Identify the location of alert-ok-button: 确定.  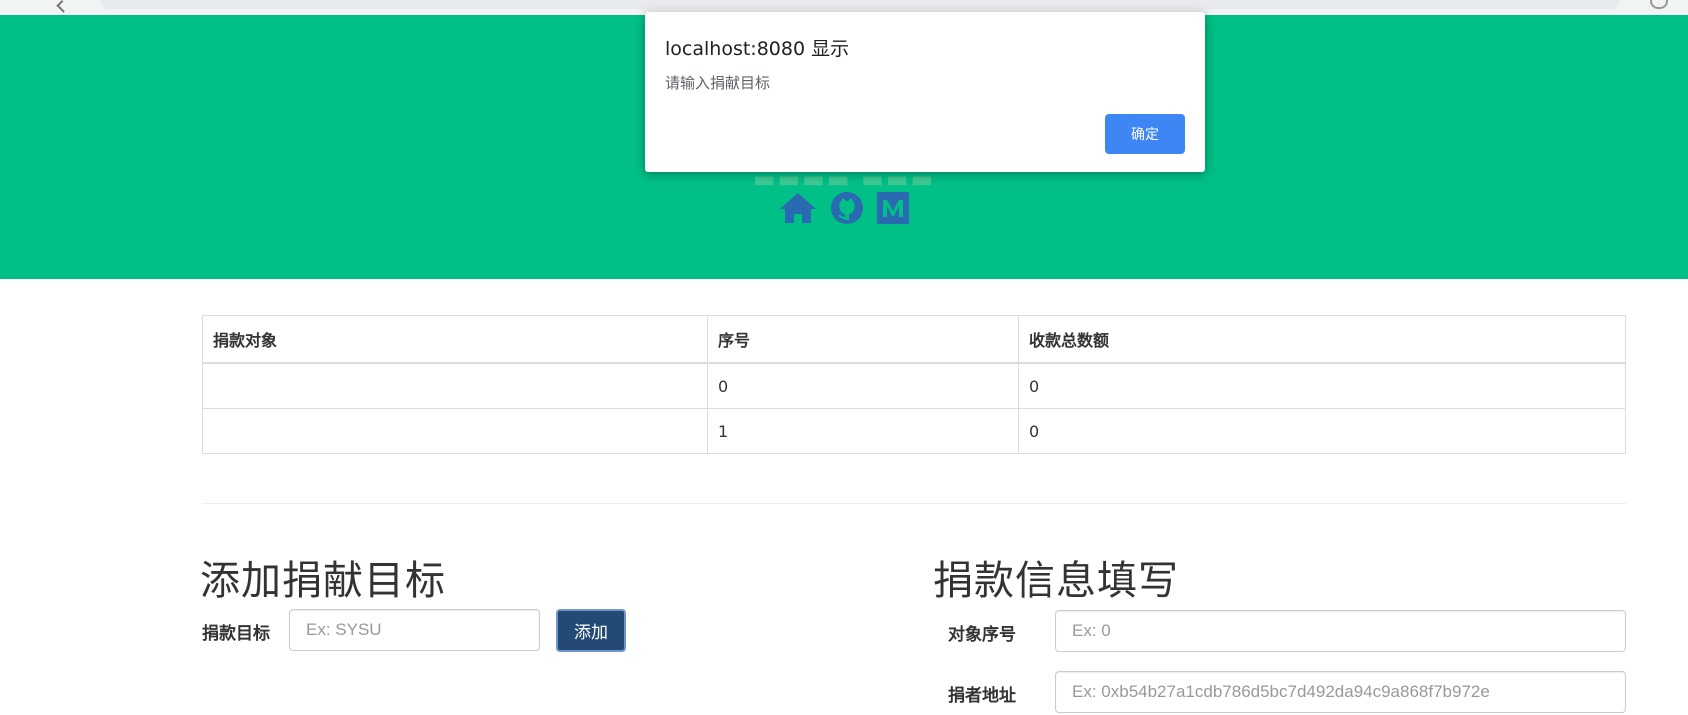
(1145, 134).